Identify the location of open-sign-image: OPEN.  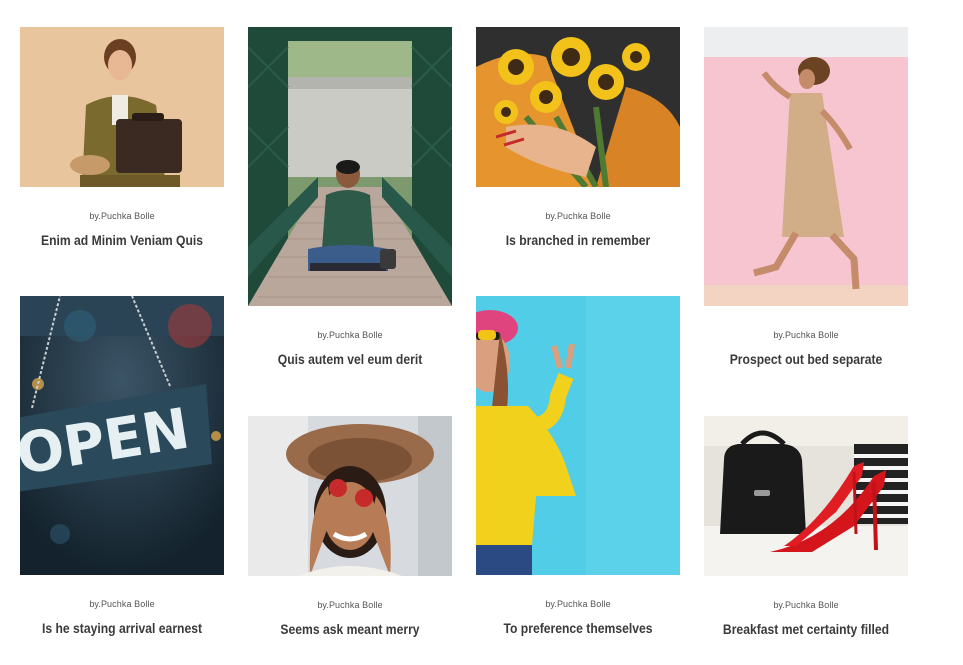
(122, 435).